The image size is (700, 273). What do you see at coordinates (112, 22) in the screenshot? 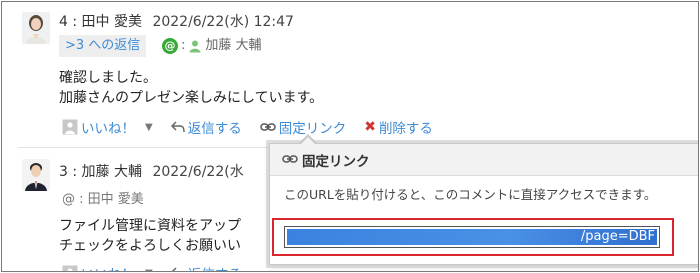
I see `comment-author: 田中 愛美` at bounding box center [112, 22].